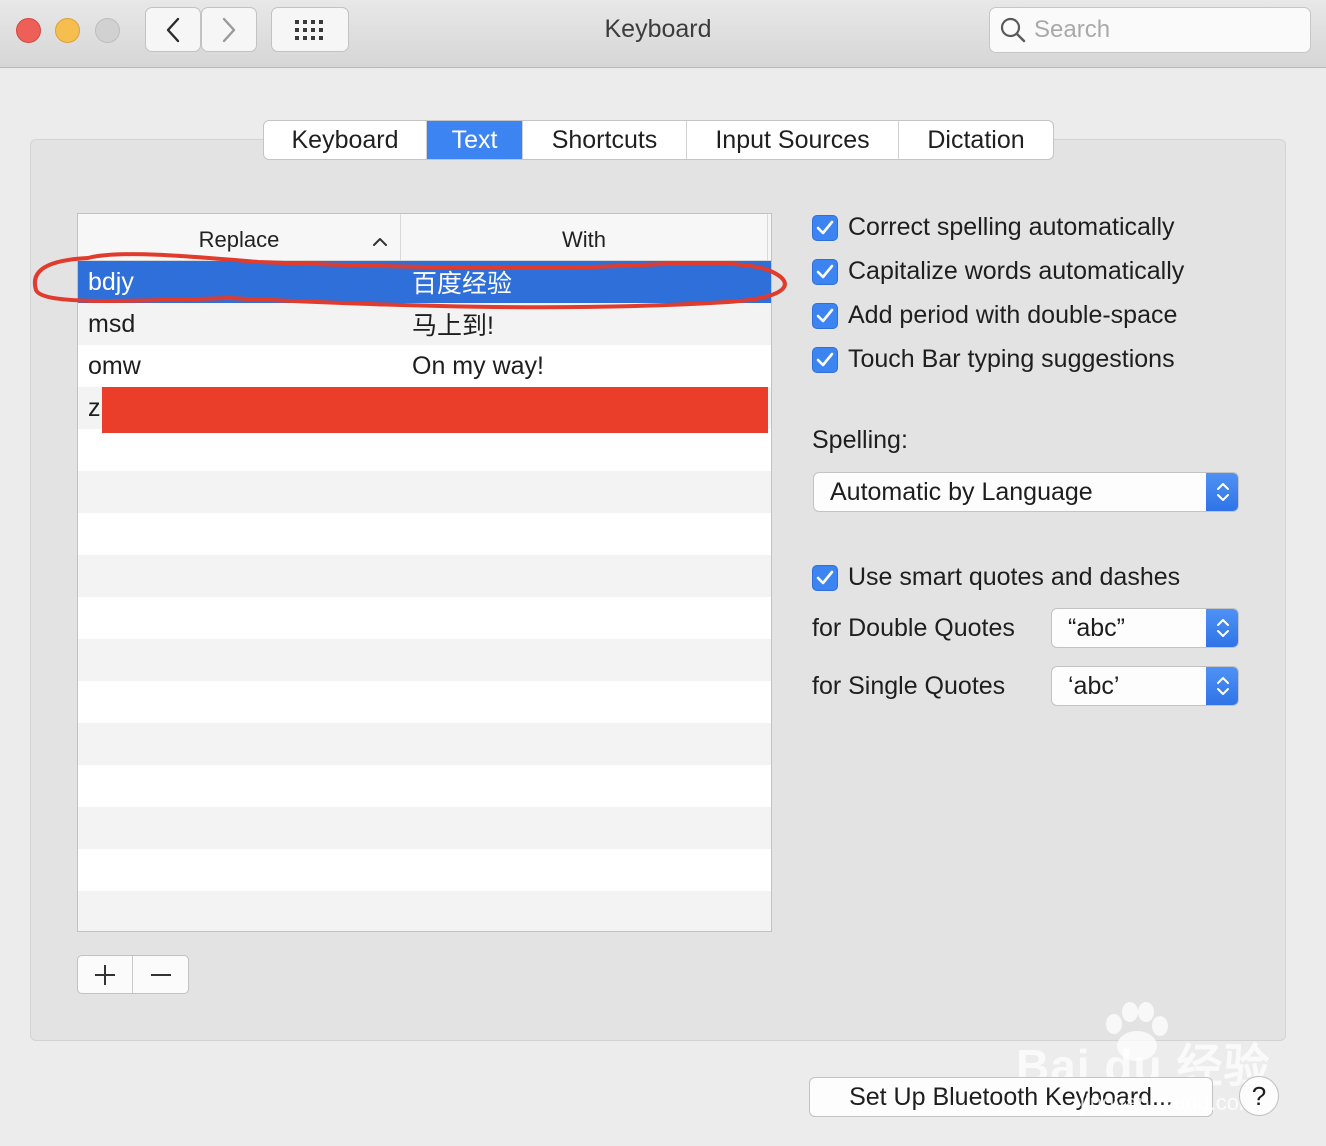 This screenshot has width=1326, height=1146. What do you see at coordinates (380, 242) in the screenshot?
I see `sort-ascending-icon` at bounding box center [380, 242].